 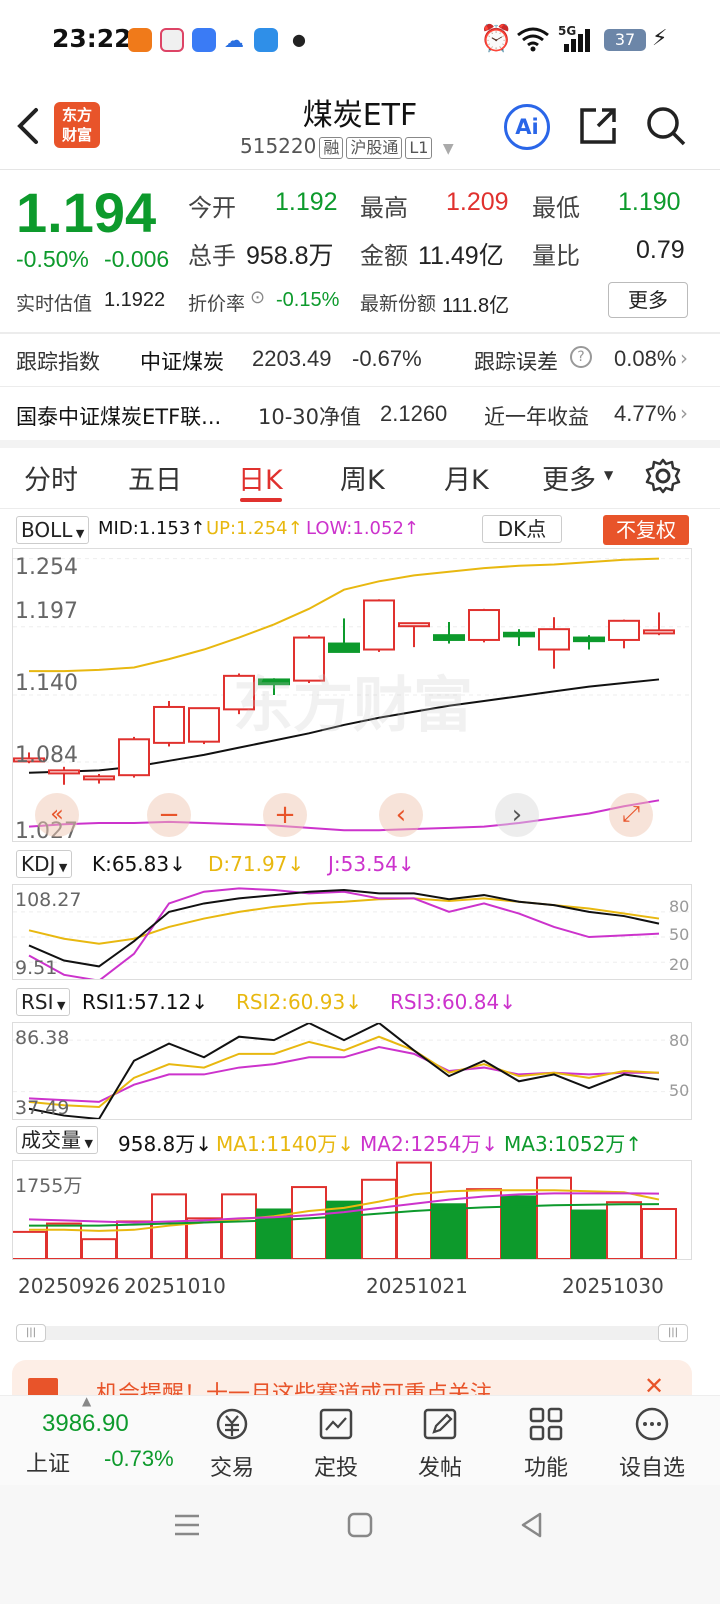 What do you see at coordinates (440, 1444) in the screenshot?
I see `nav-post: 发帖` at bounding box center [440, 1444].